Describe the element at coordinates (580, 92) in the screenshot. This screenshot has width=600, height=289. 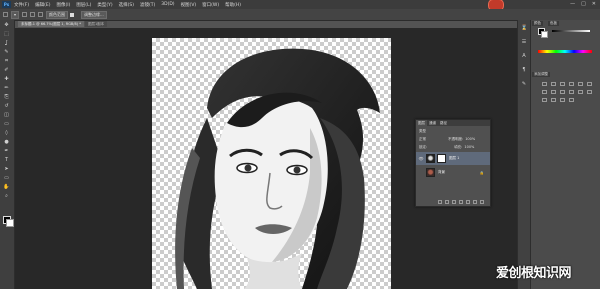
I see `color-lookup-icon` at that location.